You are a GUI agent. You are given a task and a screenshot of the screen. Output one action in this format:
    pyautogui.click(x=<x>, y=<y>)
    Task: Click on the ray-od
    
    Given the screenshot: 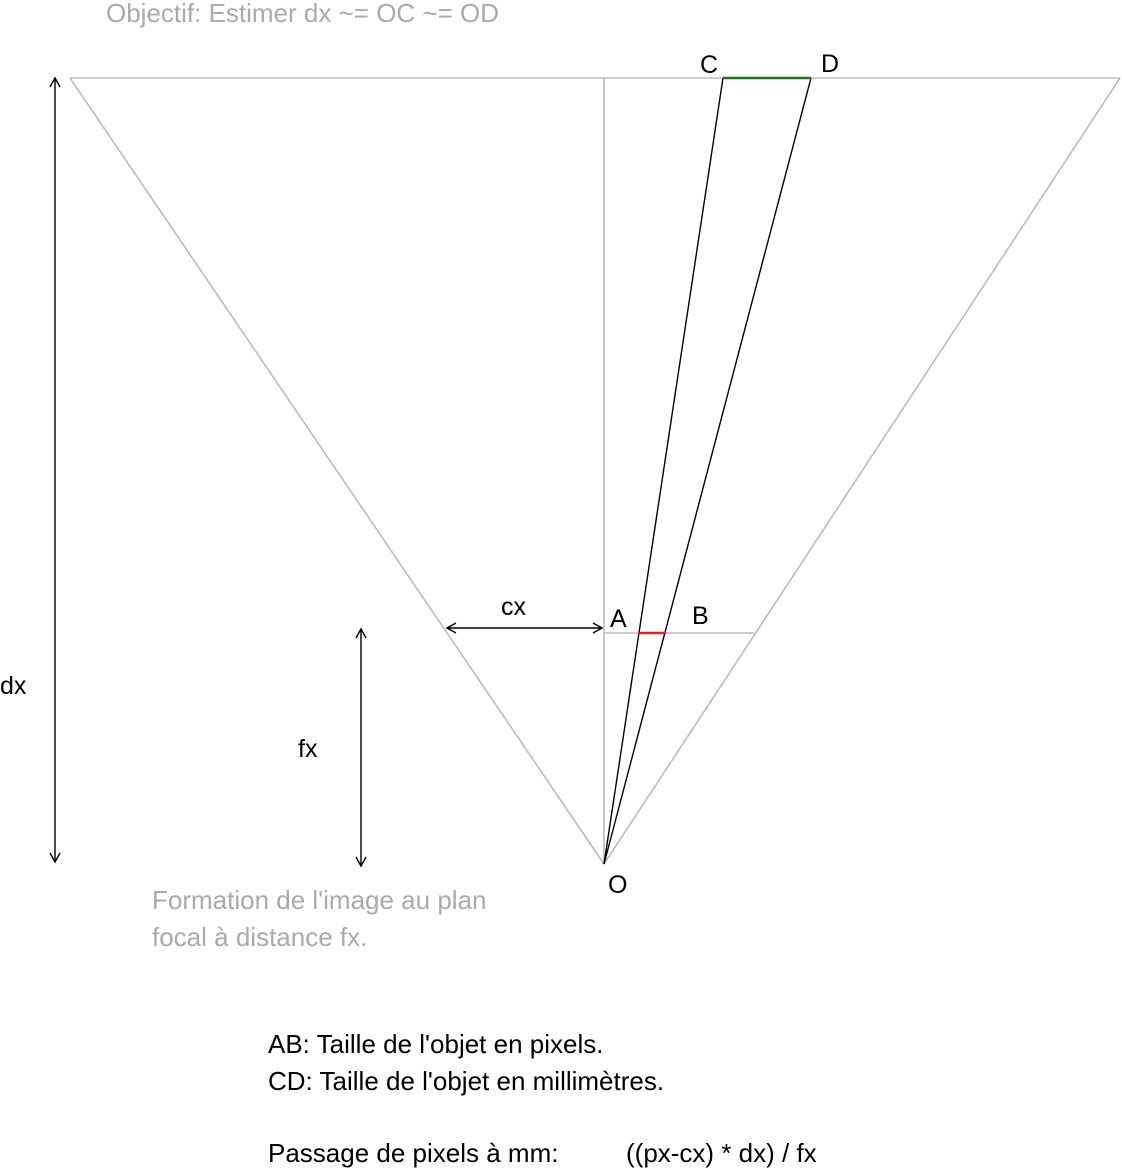 What is the action you would take?
    pyautogui.click(x=707, y=471)
    